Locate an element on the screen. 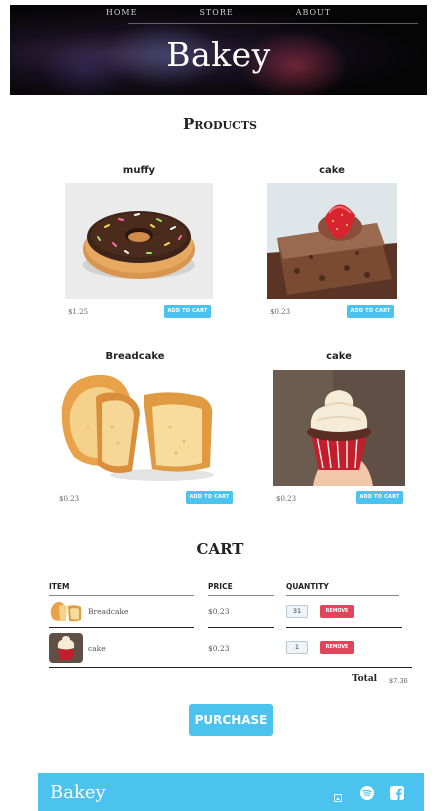 The height and width of the screenshot is (811, 440). cart-item-name: cake is located at coordinates (97, 648).